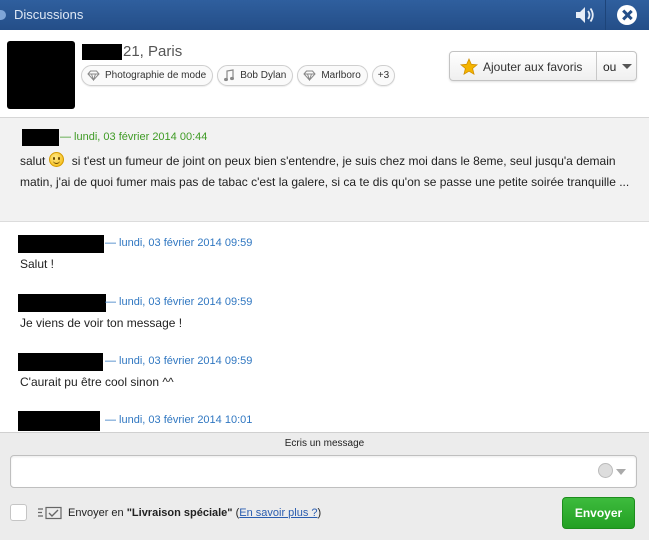 Image resolution: width=649 pixels, height=540 pixels. I want to click on speaker-icon, so click(585, 15).